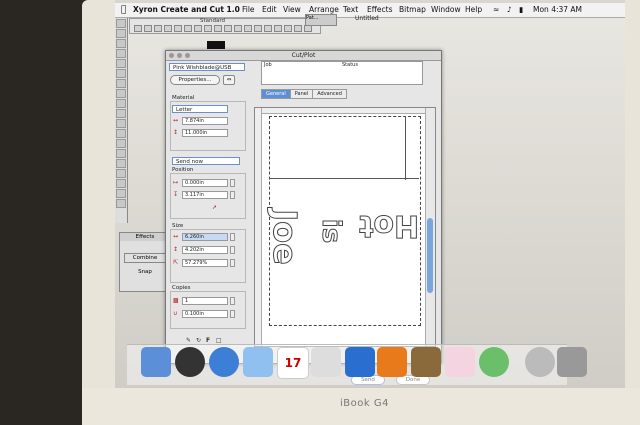 The width and height of the screenshot is (640, 425). Describe the element at coordinates (187, 55) in the screenshot. I see `zoom-button` at that location.